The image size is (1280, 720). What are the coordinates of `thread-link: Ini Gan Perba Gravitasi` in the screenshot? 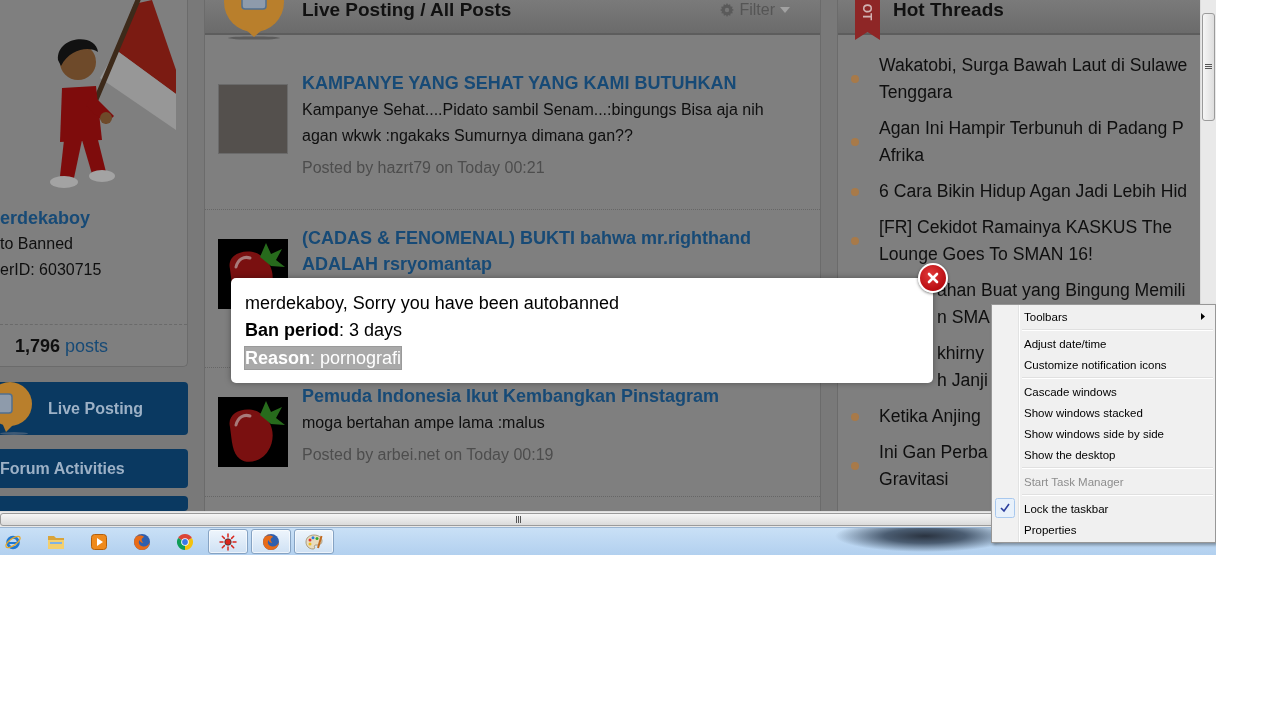 It's located at (933, 466).